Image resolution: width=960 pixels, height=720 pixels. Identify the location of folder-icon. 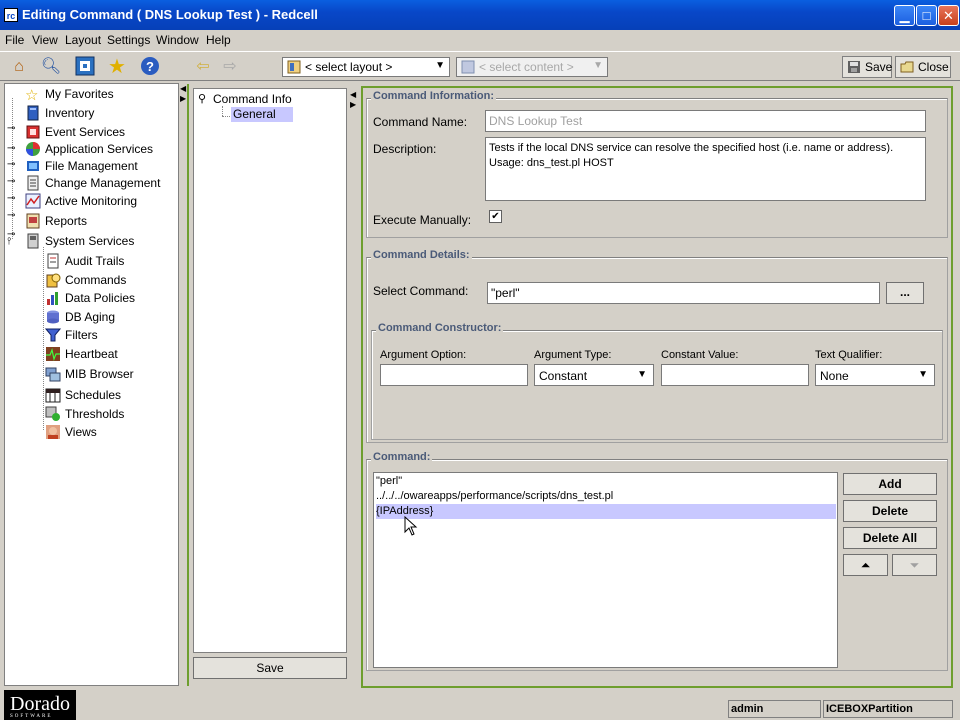
(907, 67).